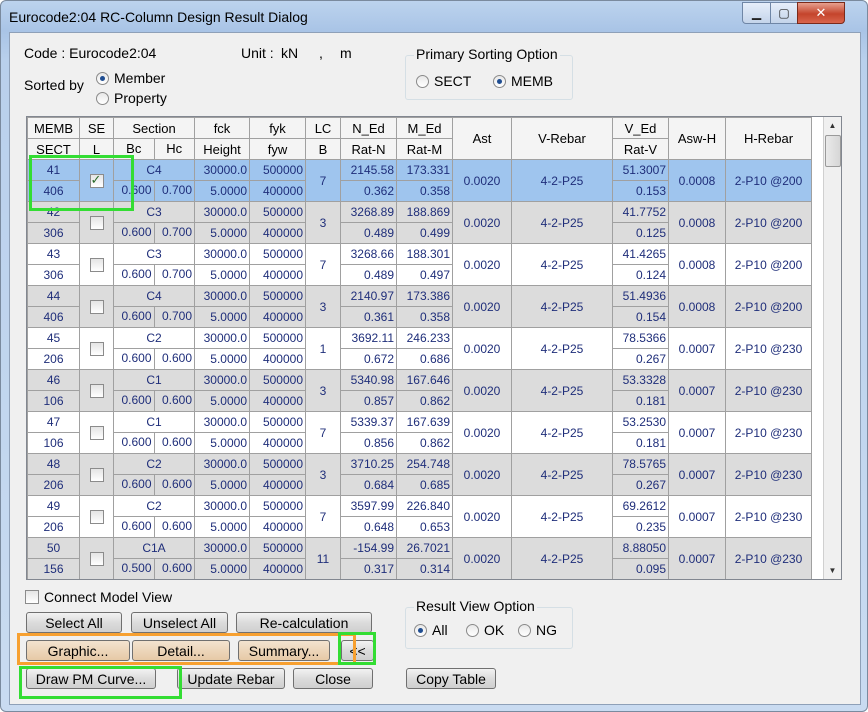 This screenshot has width=868, height=712. What do you see at coordinates (323, 558) in the screenshot?
I see `lcb-cell: 11` at bounding box center [323, 558].